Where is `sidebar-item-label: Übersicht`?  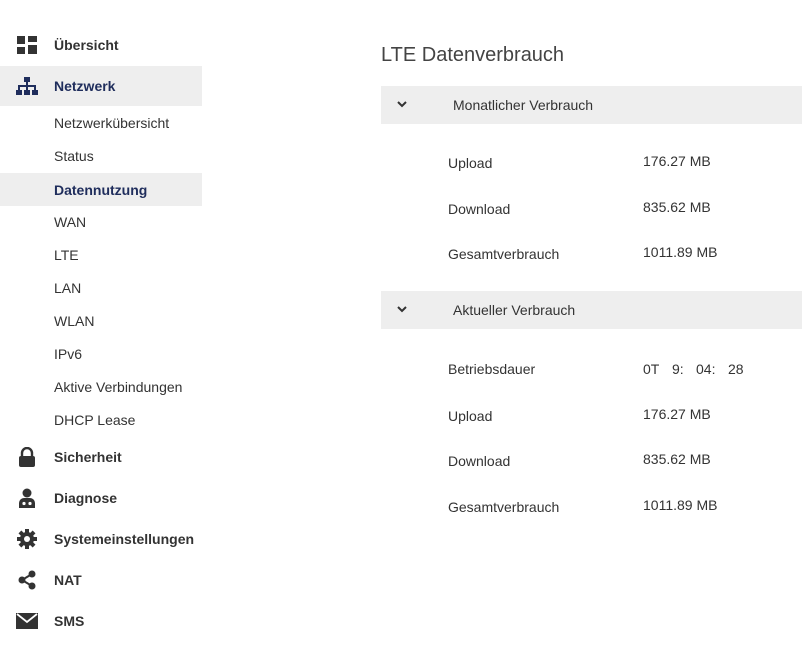 sidebar-item-label: Übersicht is located at coordinates (86, 45).